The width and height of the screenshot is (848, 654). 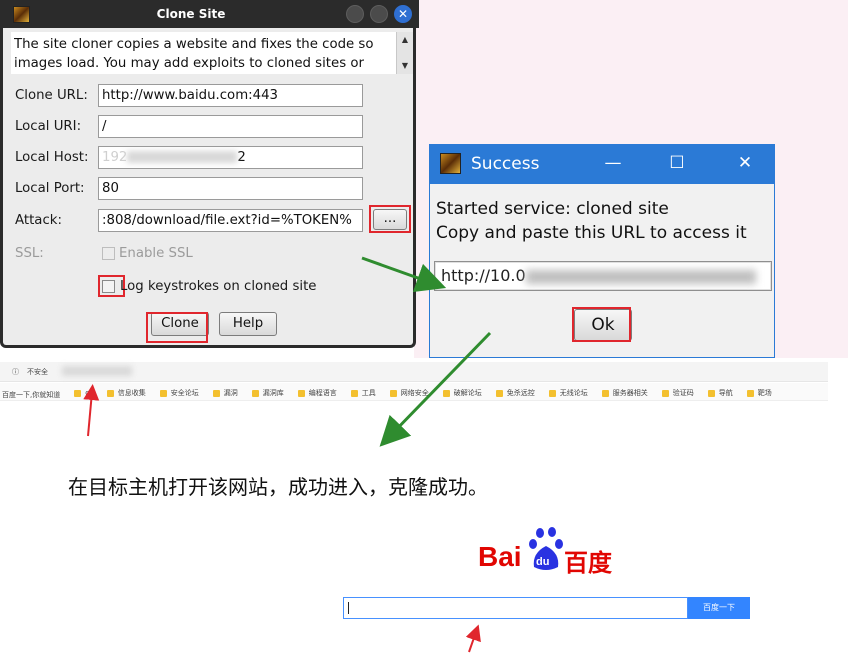 I want to click on baidu-logo-chinese: 百度, so click(x=588, y=563).